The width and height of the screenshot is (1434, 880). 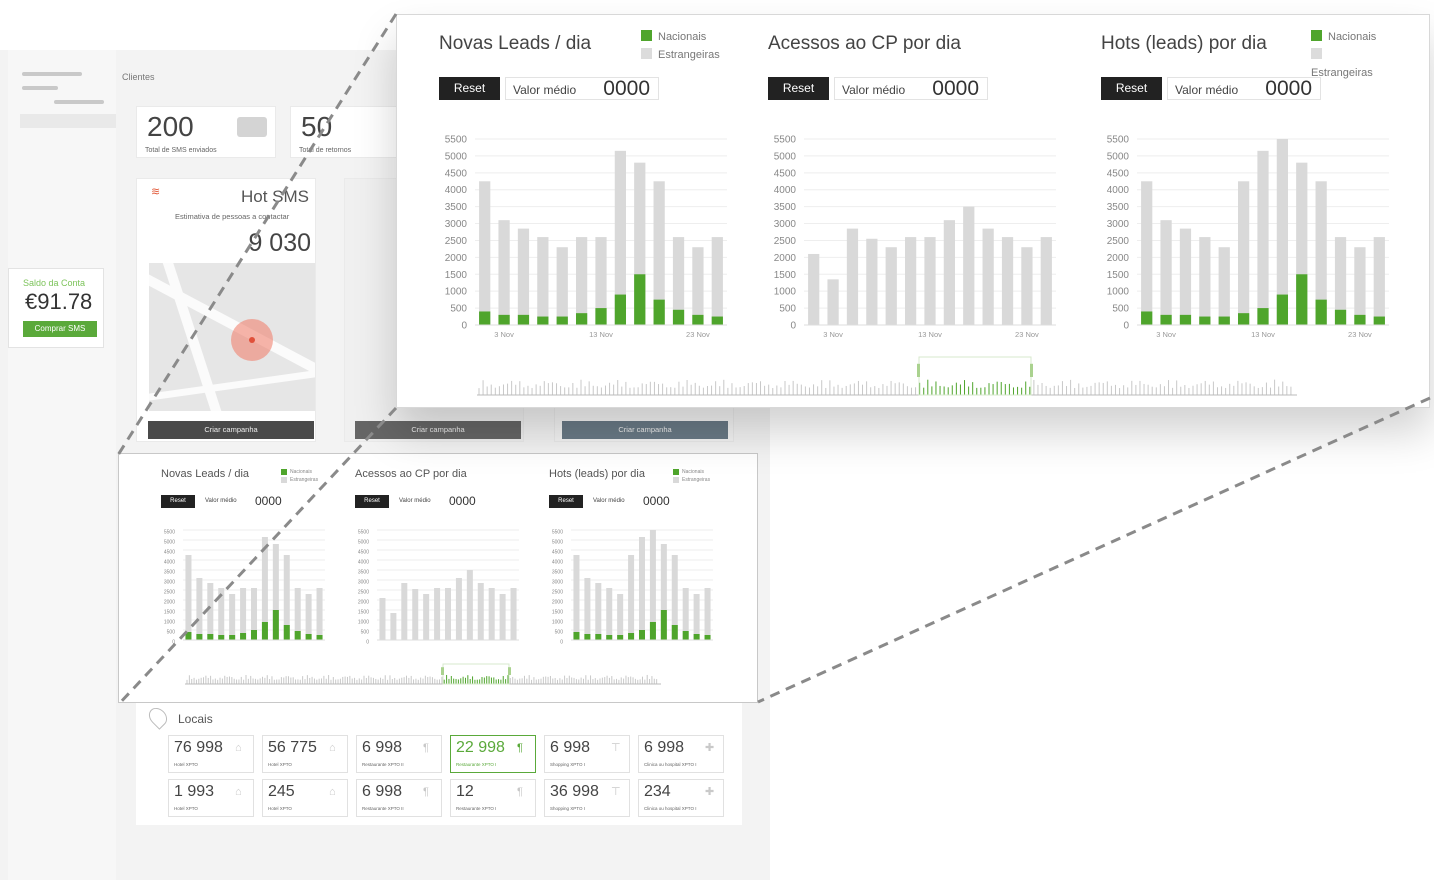 What do you see at coordinates (60, 329) in the screenshot?
I see `buy-sms-button: Comprar SMS` at bounding box center [60, 329].